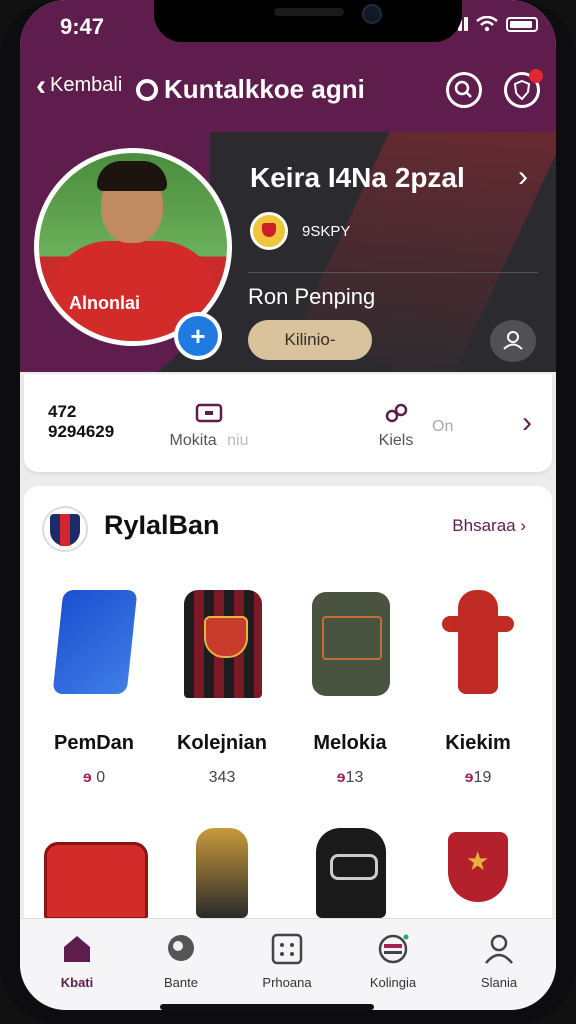 The height and width of the screenshot is (1024, 576). I want to click on camera, so click(372, 14).